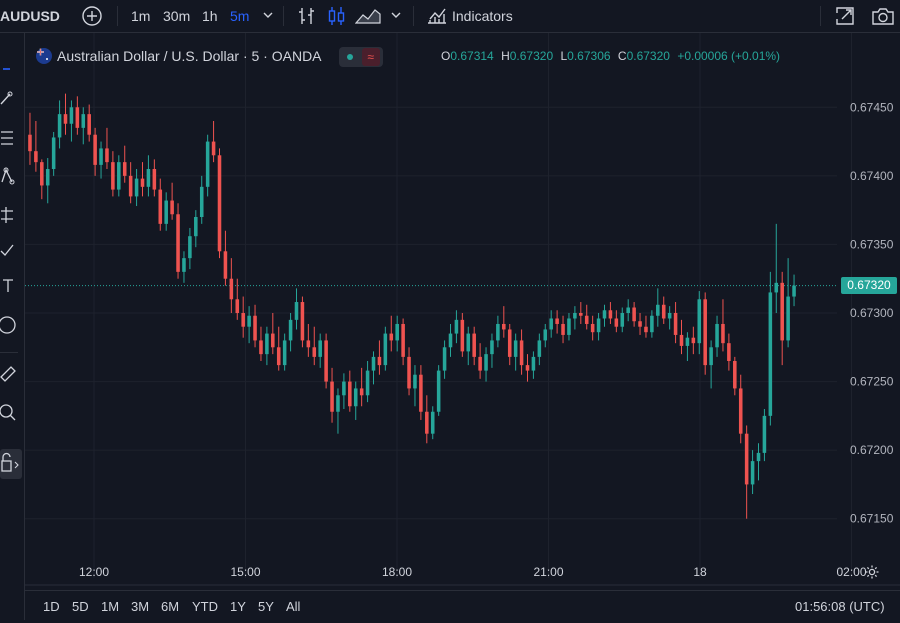 The image size is (900, 623). Describe the element at coordinates (9, 249) in the screenshot. I see `brush-tool` at that location.